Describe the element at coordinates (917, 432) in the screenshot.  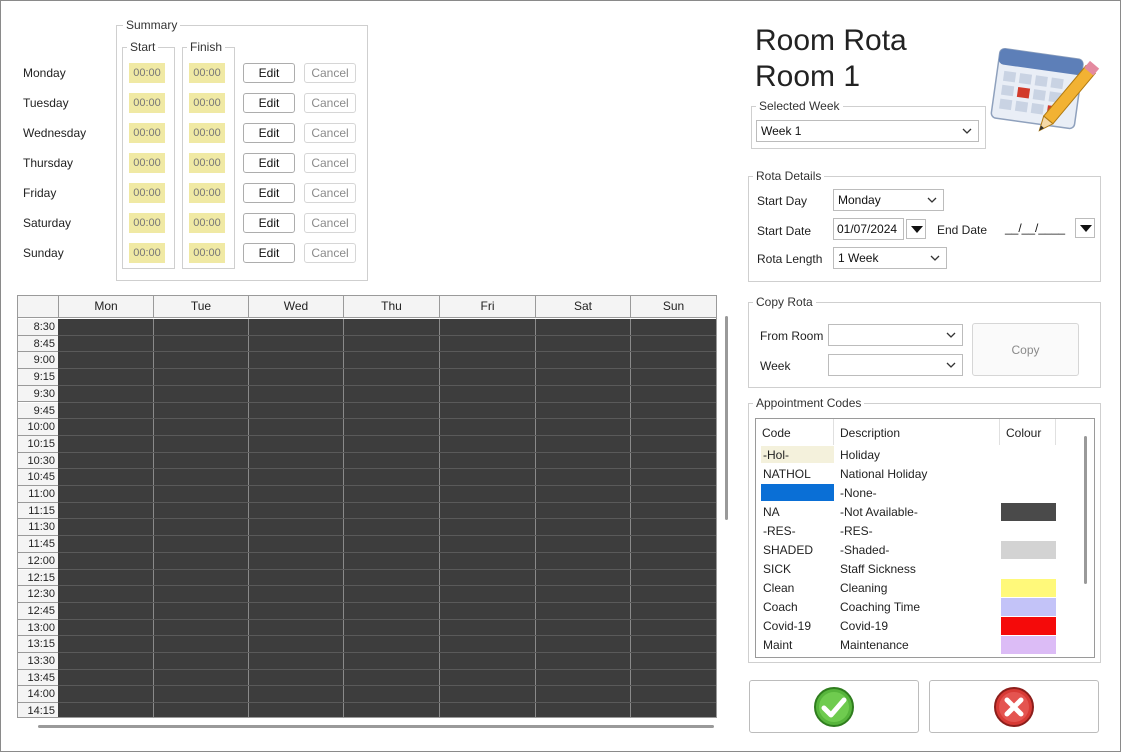
I see `description-column-header: Description` at that location.